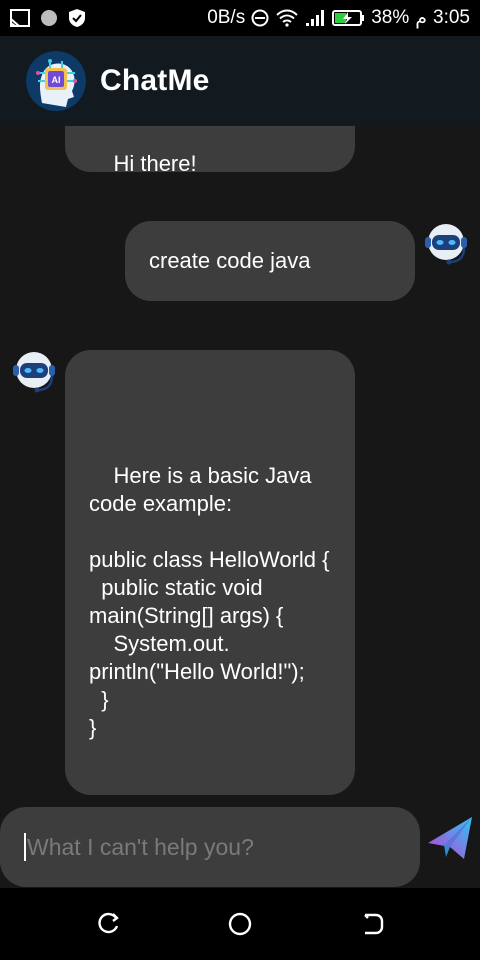 Image resolution: width=480 pixels, height=960 pixels. I want to click on battery-charging-icon, so click(348, 18).